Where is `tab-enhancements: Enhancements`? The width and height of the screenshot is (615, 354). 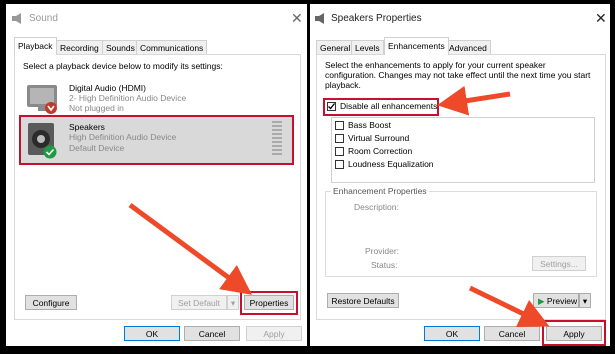
tab-enhancements: Enhancements is located at coordinates (416, 46).